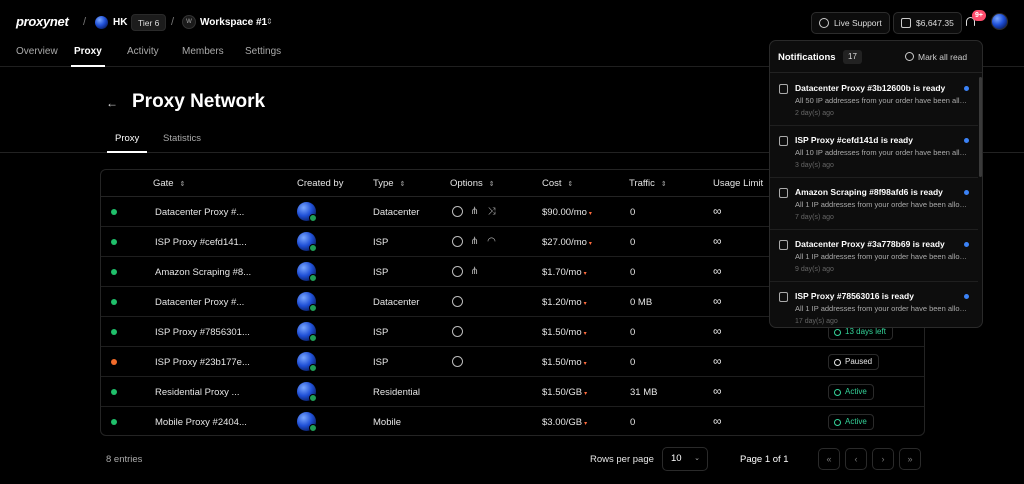 This screenshot has height=484, width=1024. I want to click on live-support-button: Live Support, so click(850, 23).